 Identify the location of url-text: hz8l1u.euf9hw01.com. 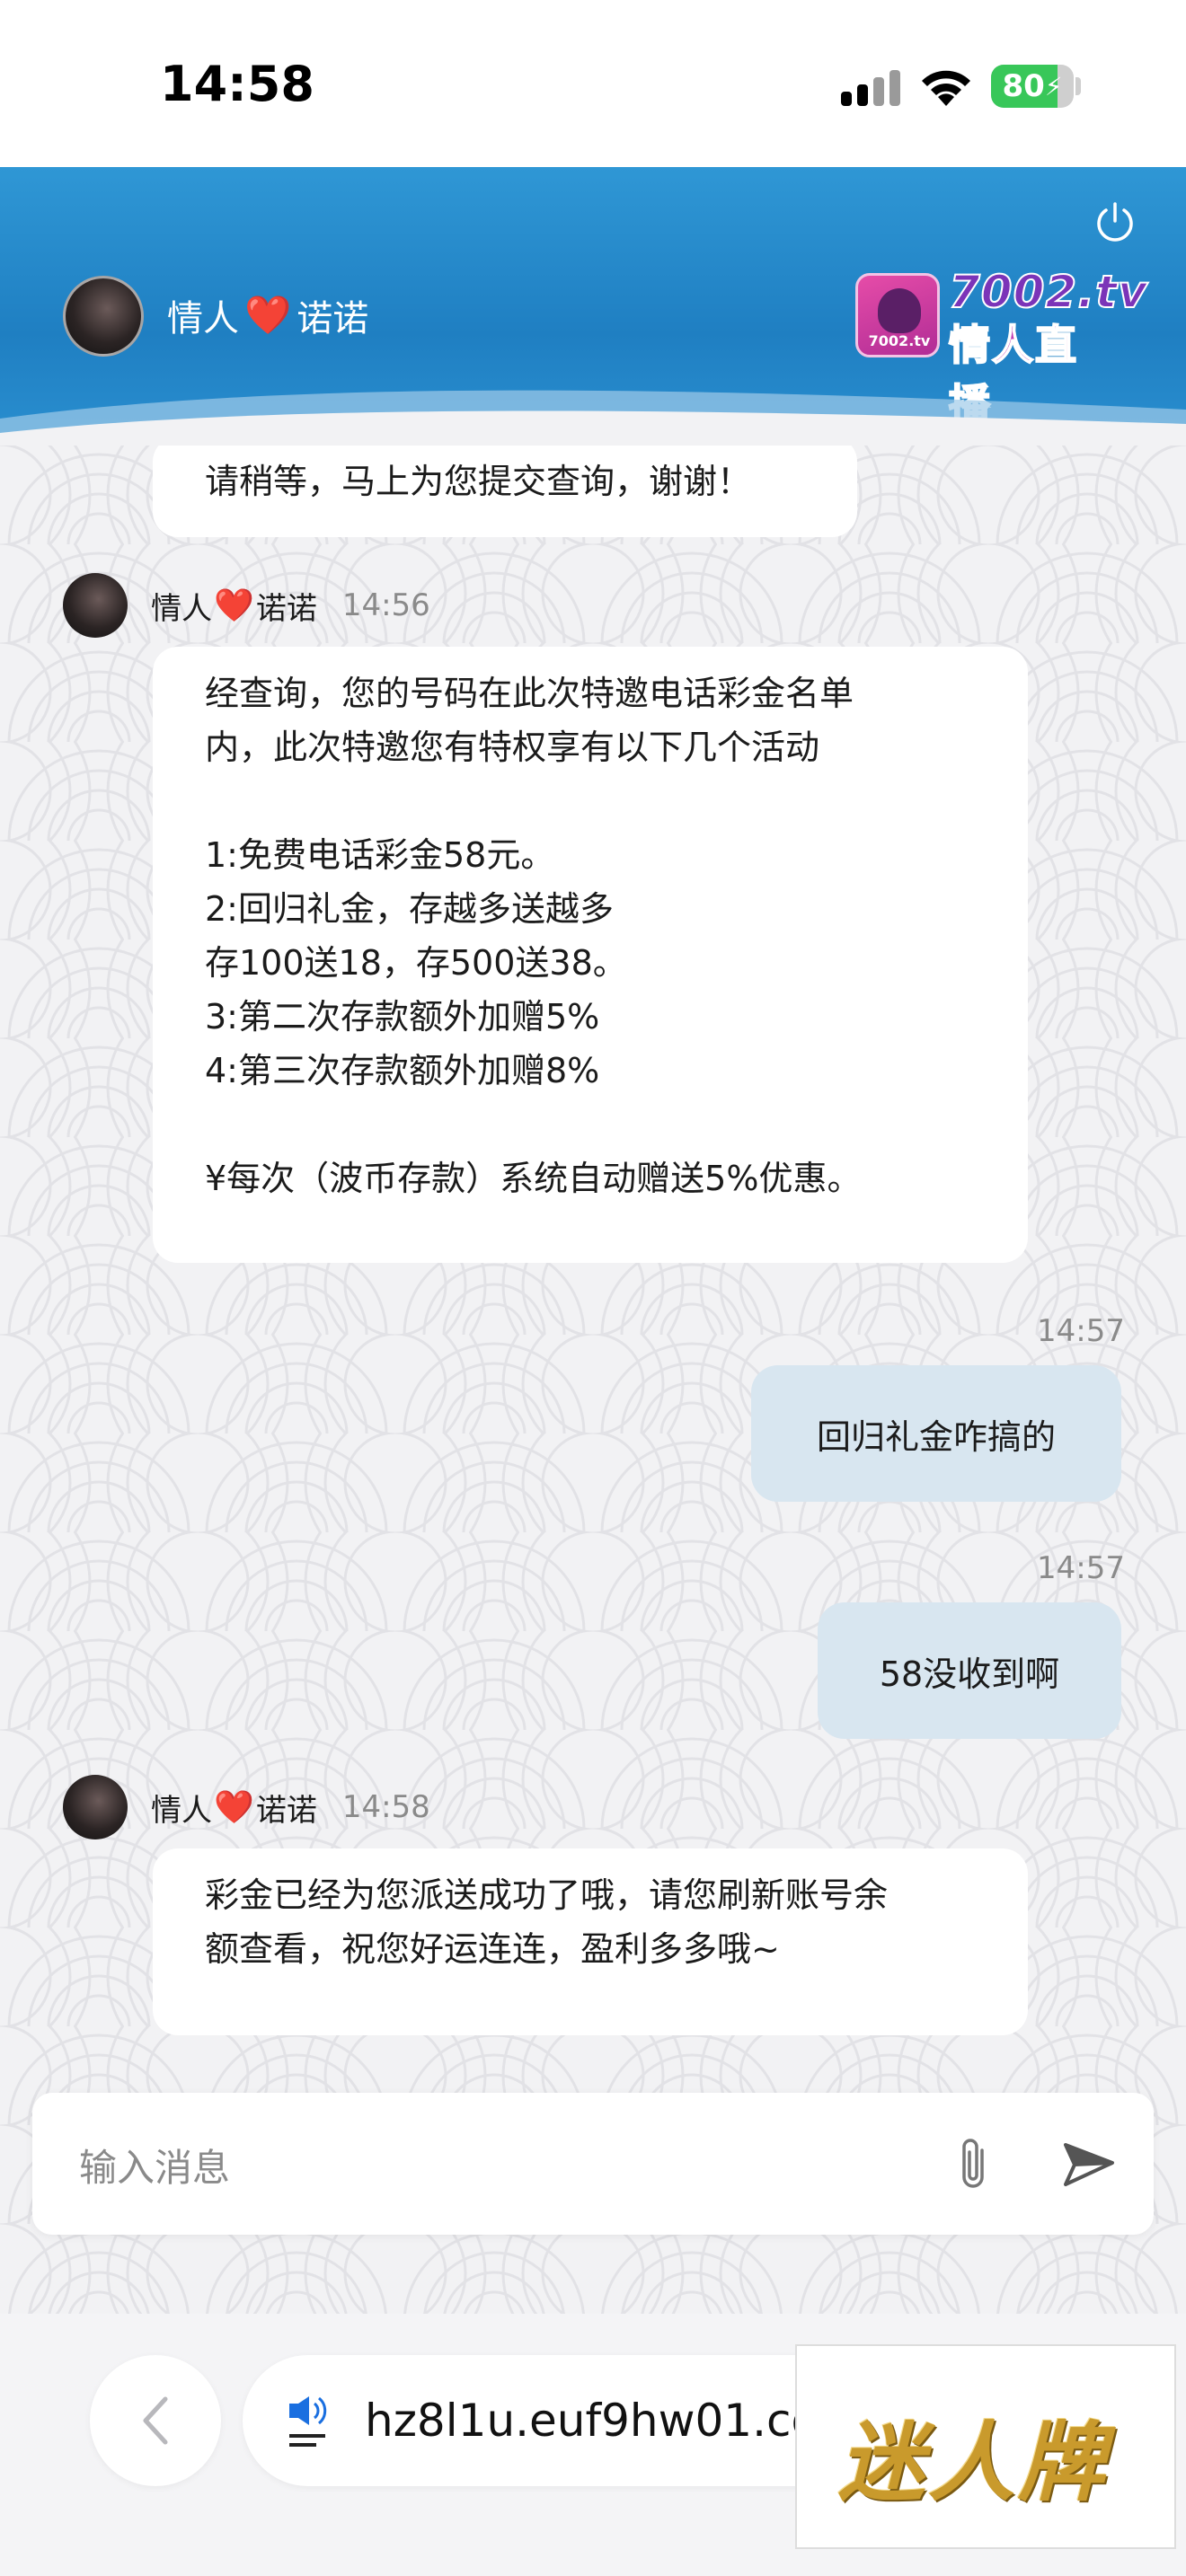
(614, 2421).